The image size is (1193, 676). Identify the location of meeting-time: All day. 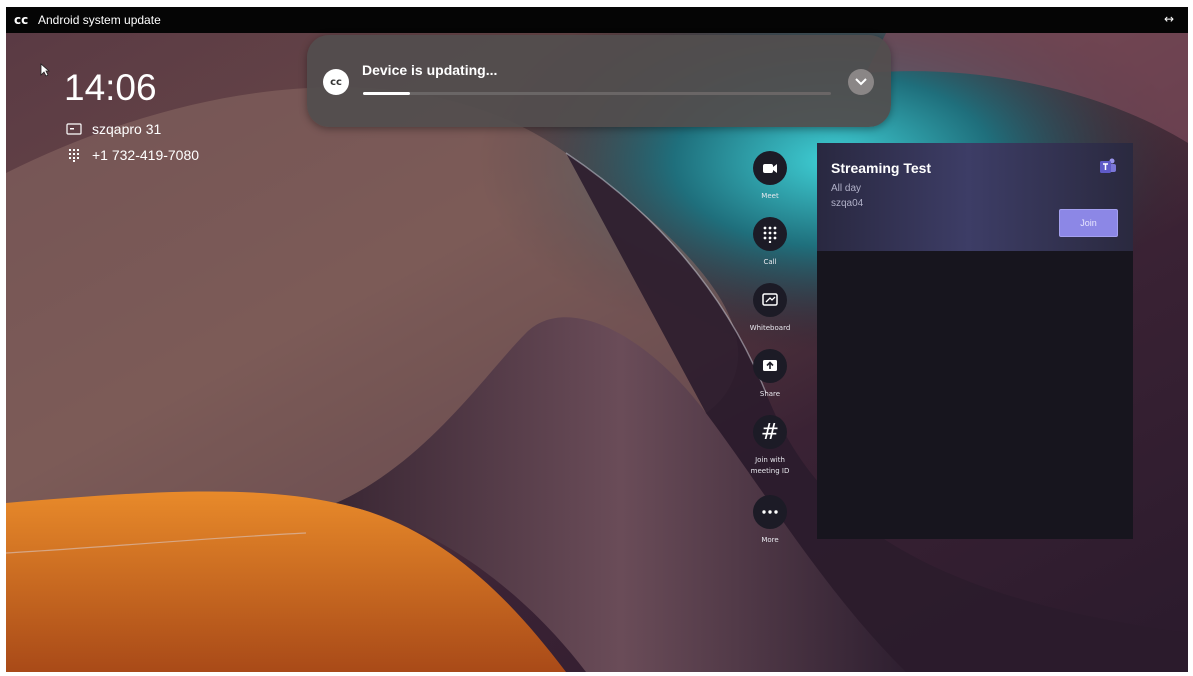
(846, 188).